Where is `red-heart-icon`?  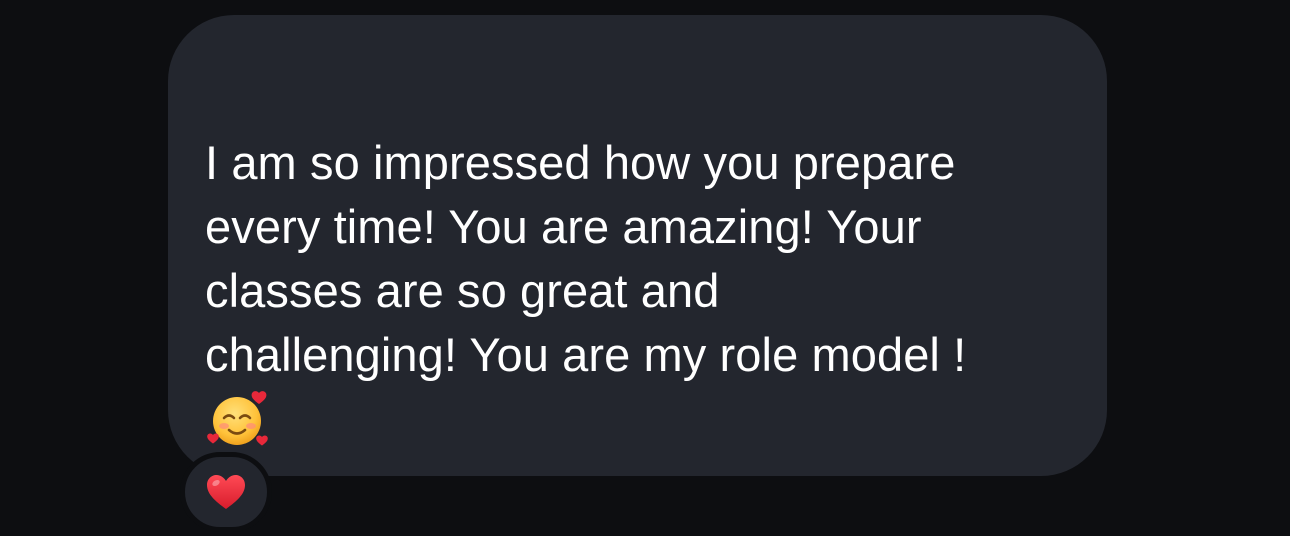 red-heart-icon is located at coordinates (226, 492).